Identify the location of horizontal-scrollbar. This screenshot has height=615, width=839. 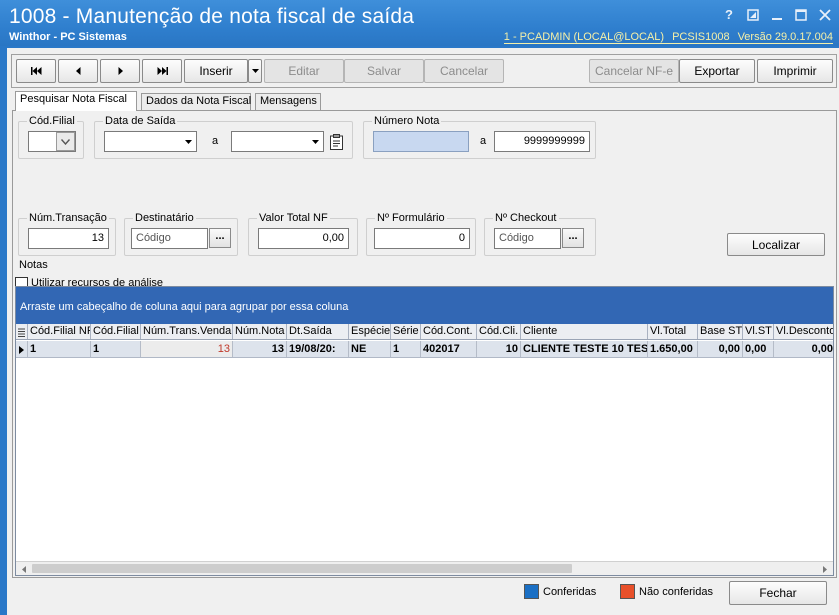
(424, 568).